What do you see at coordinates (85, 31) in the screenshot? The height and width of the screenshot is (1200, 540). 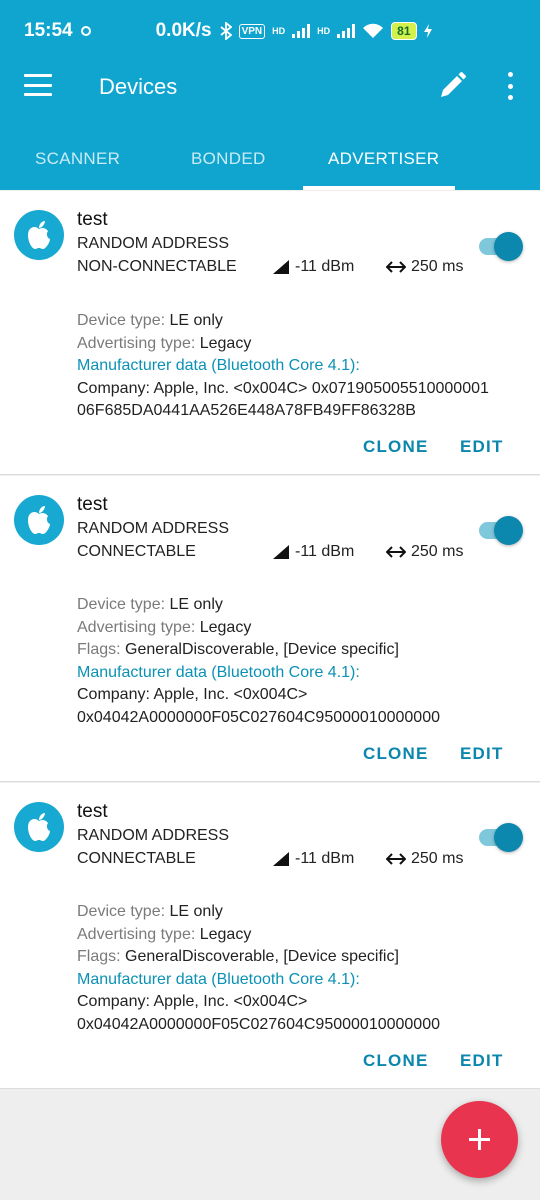 I see `notification-icon` at bounding box center [85, 31].